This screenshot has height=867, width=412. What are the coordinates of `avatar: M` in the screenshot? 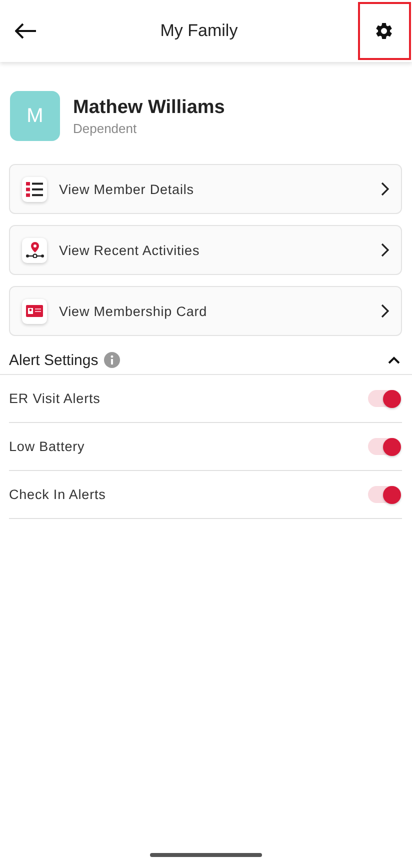 It's located at (35, 116).